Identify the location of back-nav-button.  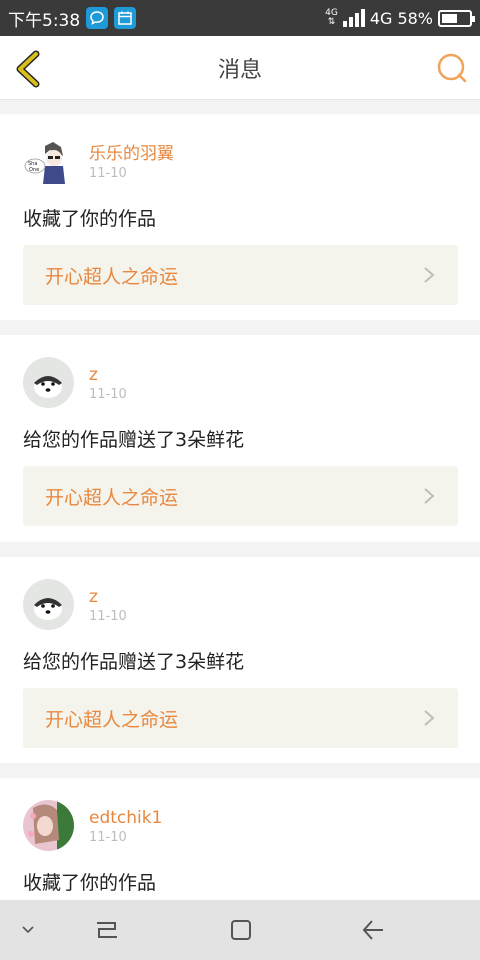
(373, 930).